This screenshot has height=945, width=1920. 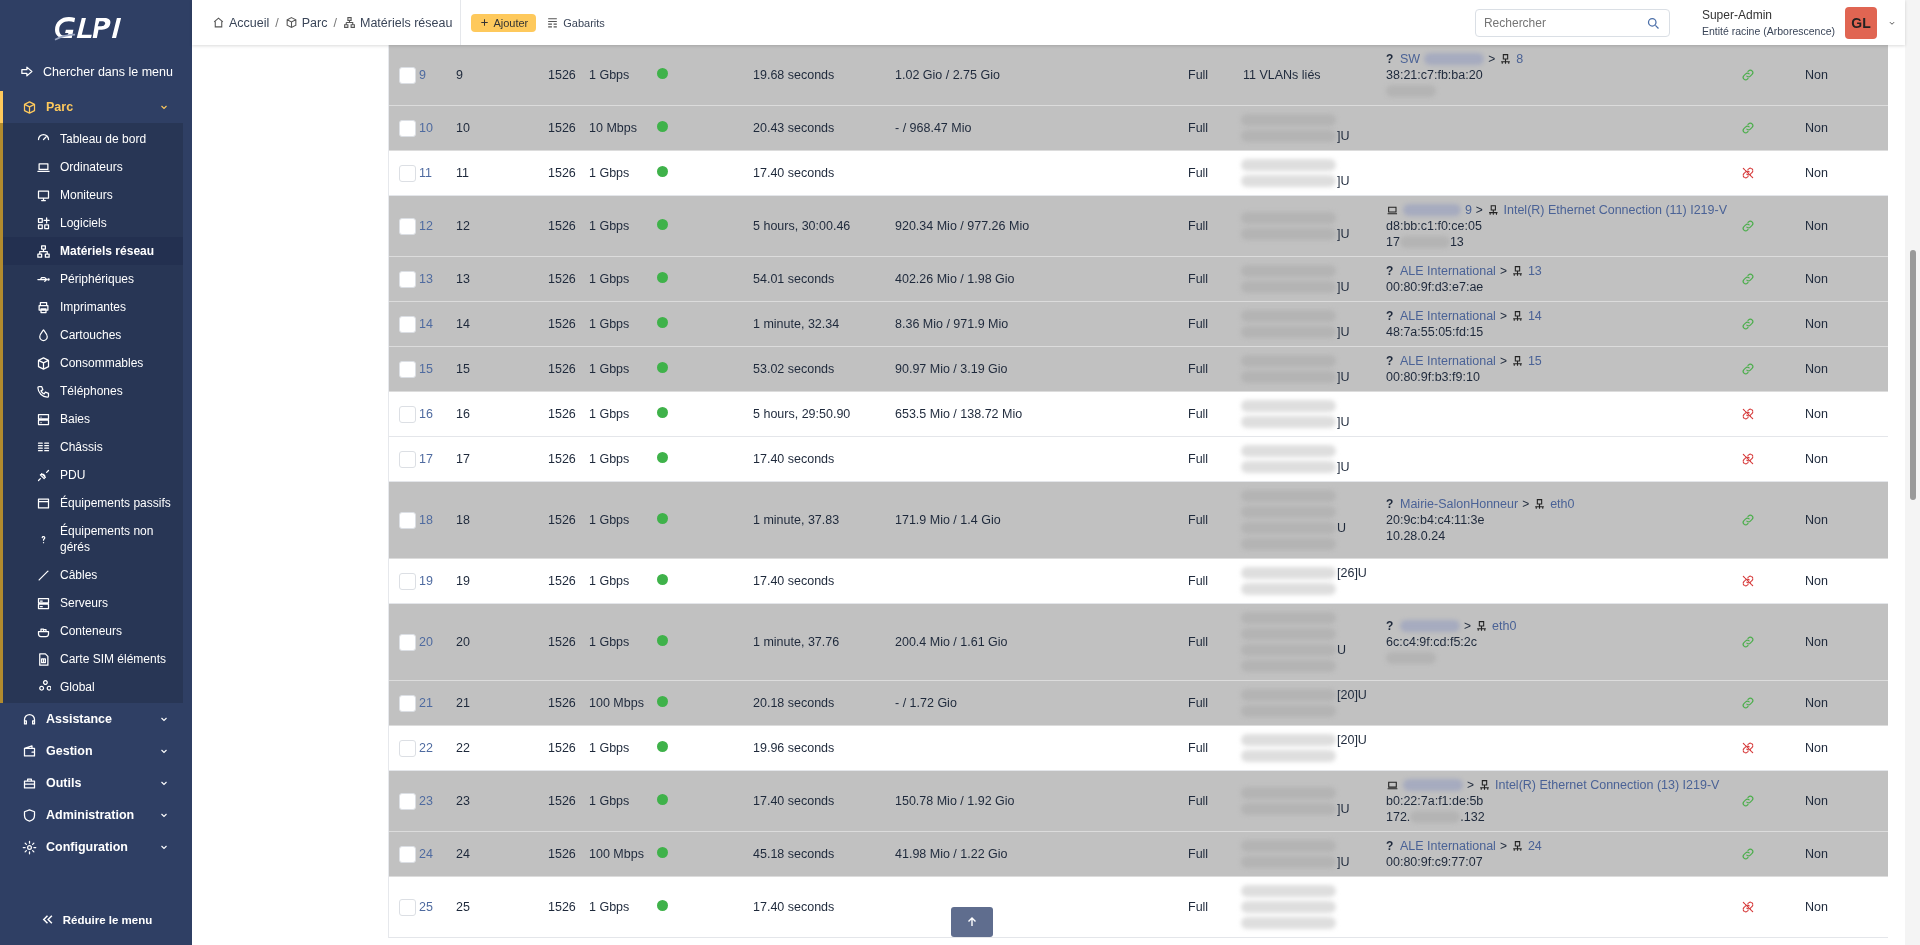 I want to click on user-avatar: GL, so click(x=1861, y=22).